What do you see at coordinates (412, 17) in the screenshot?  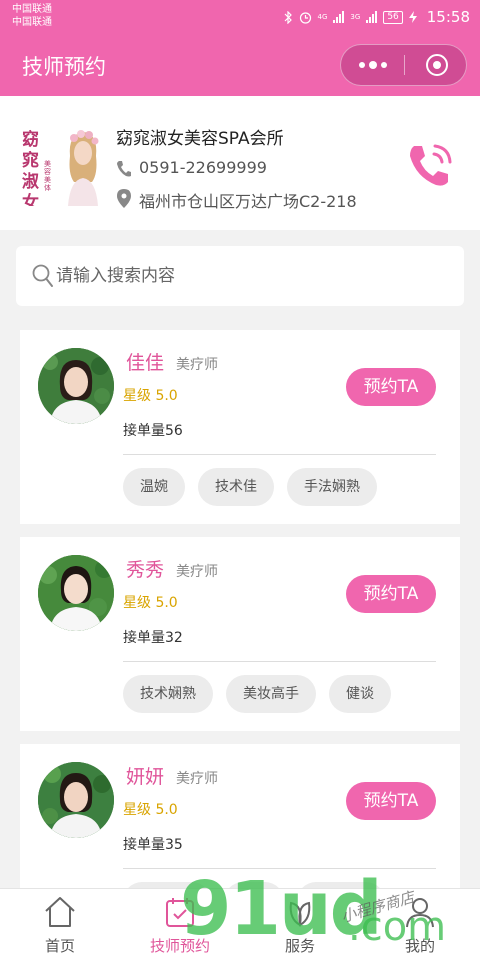 I see `charging-icon` at bounding box center [412, 17].